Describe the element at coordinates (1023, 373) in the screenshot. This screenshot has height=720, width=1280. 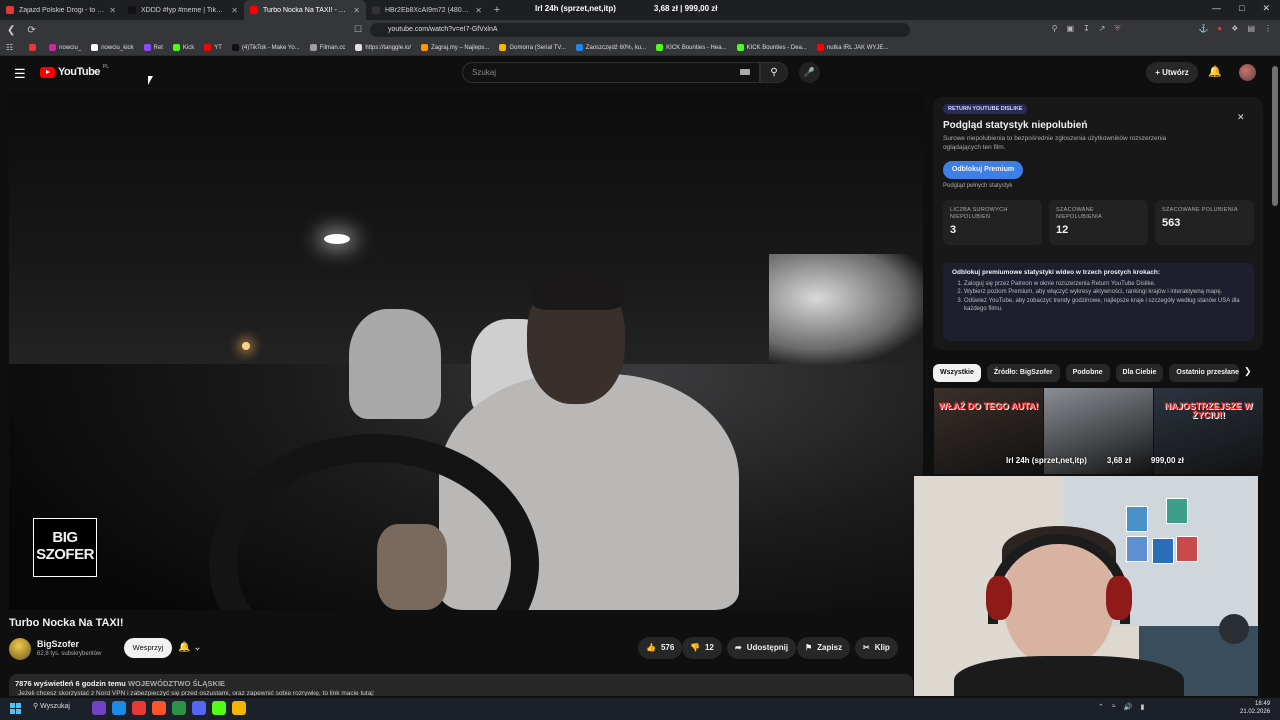
I see `chip-source: Źródło: BigSzofer` at that location.